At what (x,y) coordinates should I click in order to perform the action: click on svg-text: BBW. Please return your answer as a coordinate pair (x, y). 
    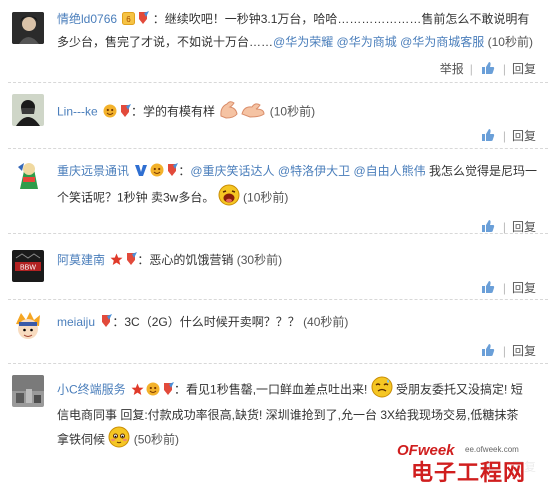
    Looking at the image, I should click on (28, 268).